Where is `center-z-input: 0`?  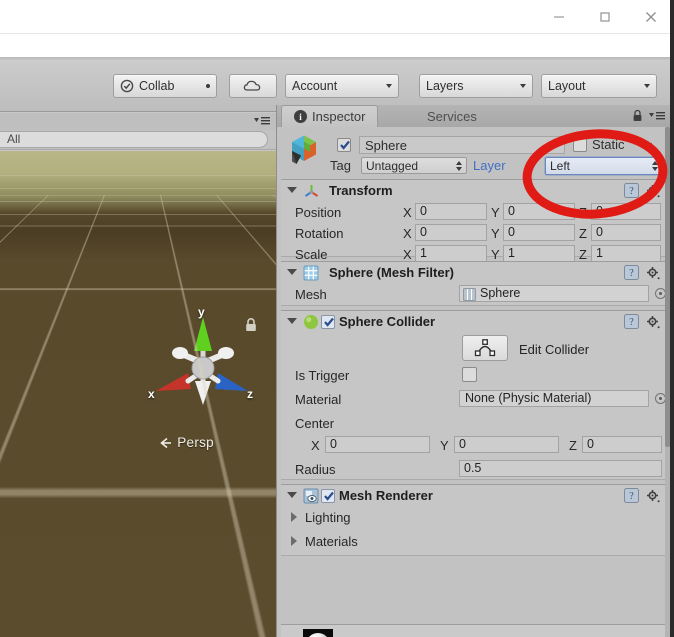 center-z-input: 0 is located at coordinates (622, 444).